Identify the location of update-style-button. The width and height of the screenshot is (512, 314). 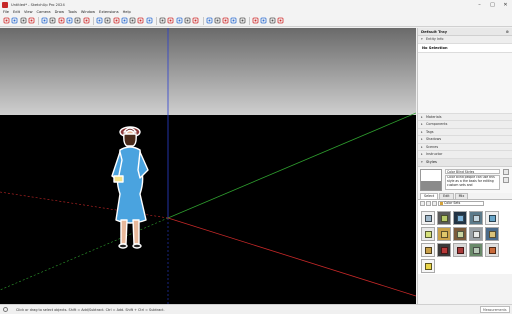
(506, 171).